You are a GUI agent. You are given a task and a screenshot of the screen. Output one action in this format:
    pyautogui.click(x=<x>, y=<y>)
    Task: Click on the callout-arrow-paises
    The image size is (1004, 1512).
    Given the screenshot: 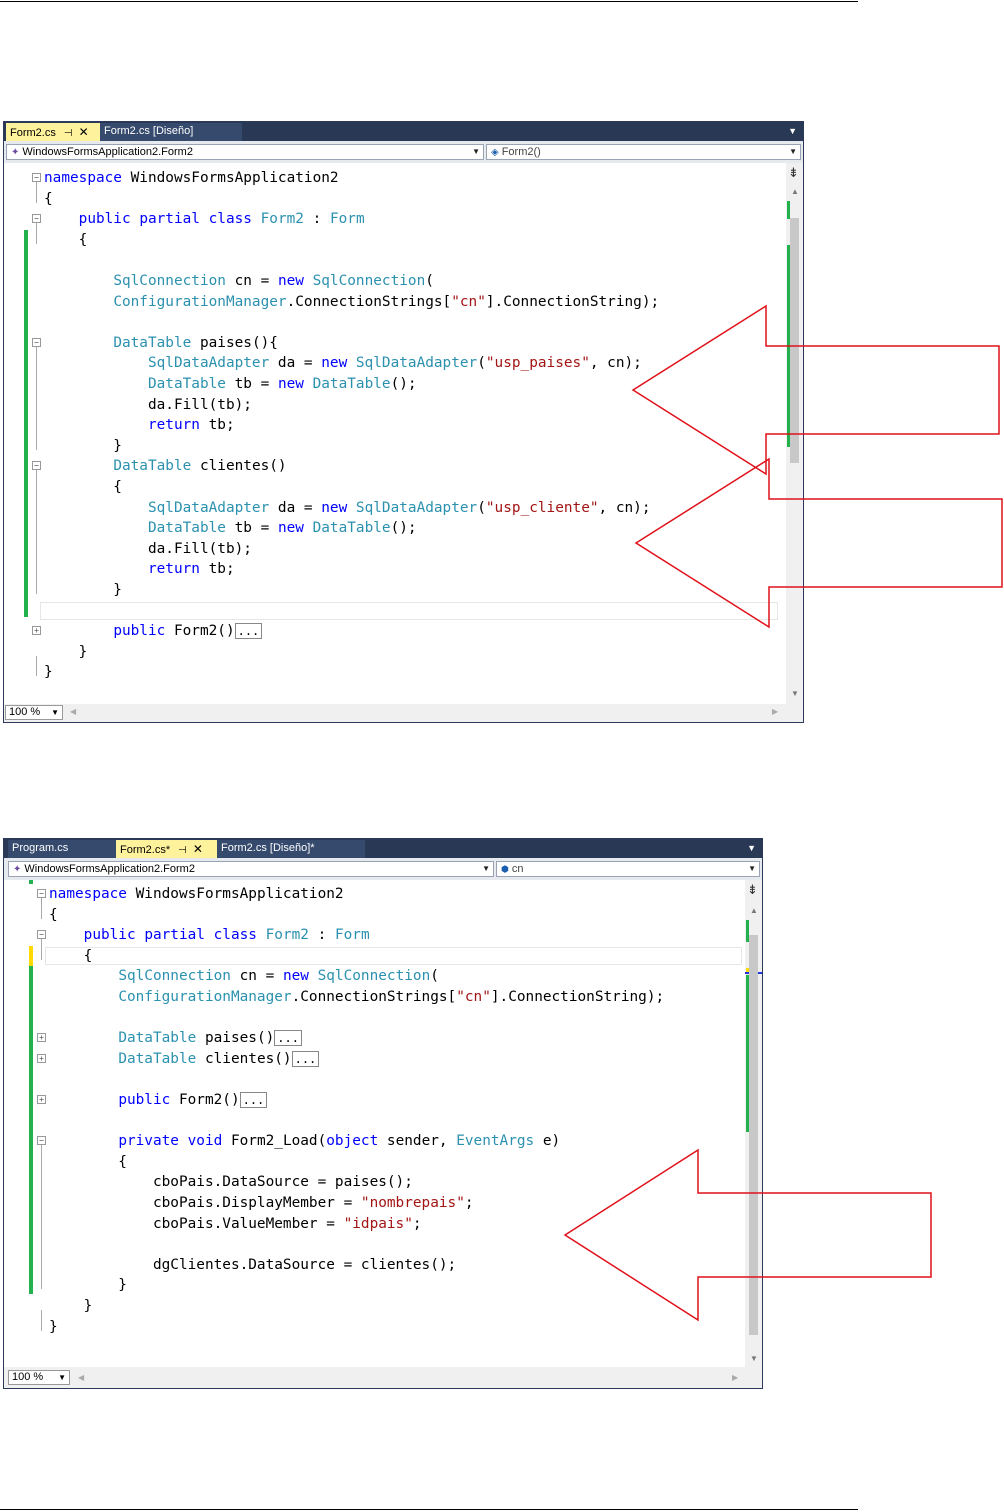 What is the action you would take?
    pyautogui.click(x=815, y=390)
    